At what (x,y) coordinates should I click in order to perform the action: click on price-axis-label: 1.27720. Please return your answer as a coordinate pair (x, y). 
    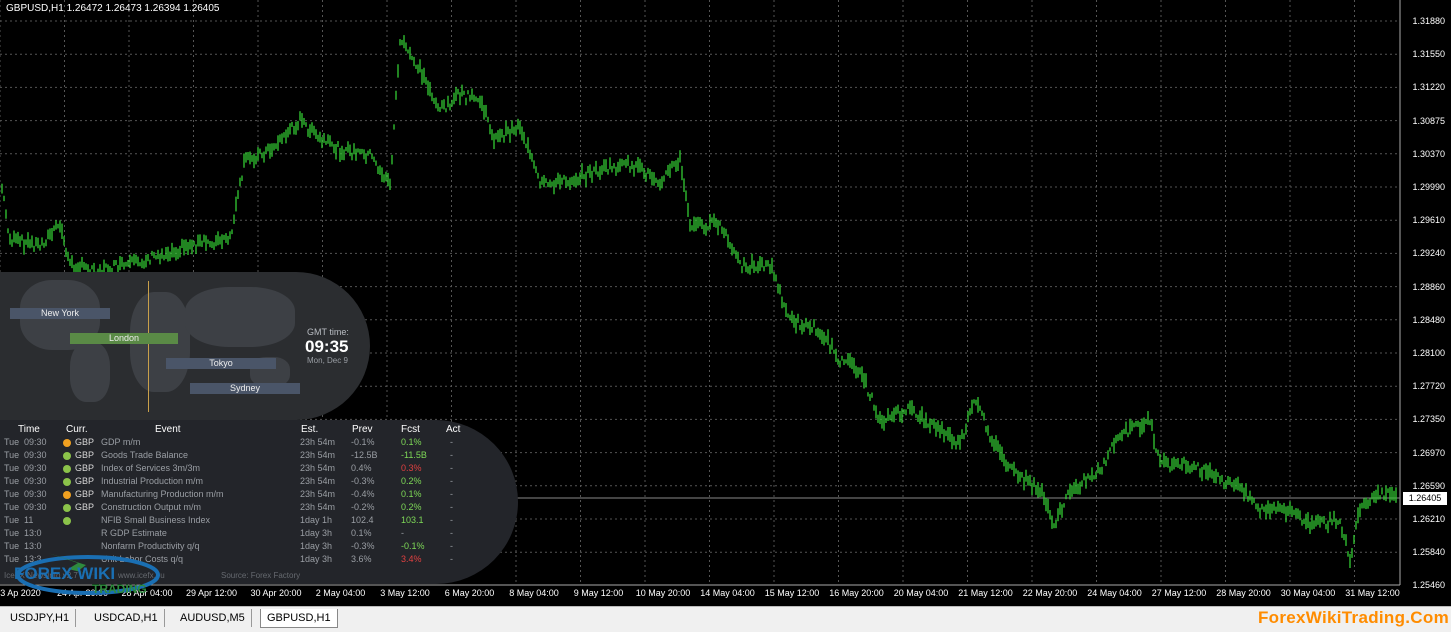
    Looking at the image, I should click on (1428, 386).